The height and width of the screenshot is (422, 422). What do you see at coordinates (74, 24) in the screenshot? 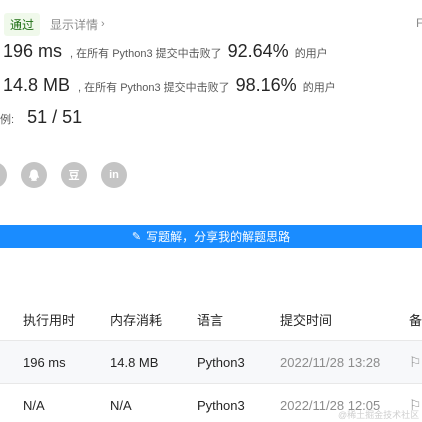
I see `show-details-label: 显示详情` at bounding box center [74, 24].